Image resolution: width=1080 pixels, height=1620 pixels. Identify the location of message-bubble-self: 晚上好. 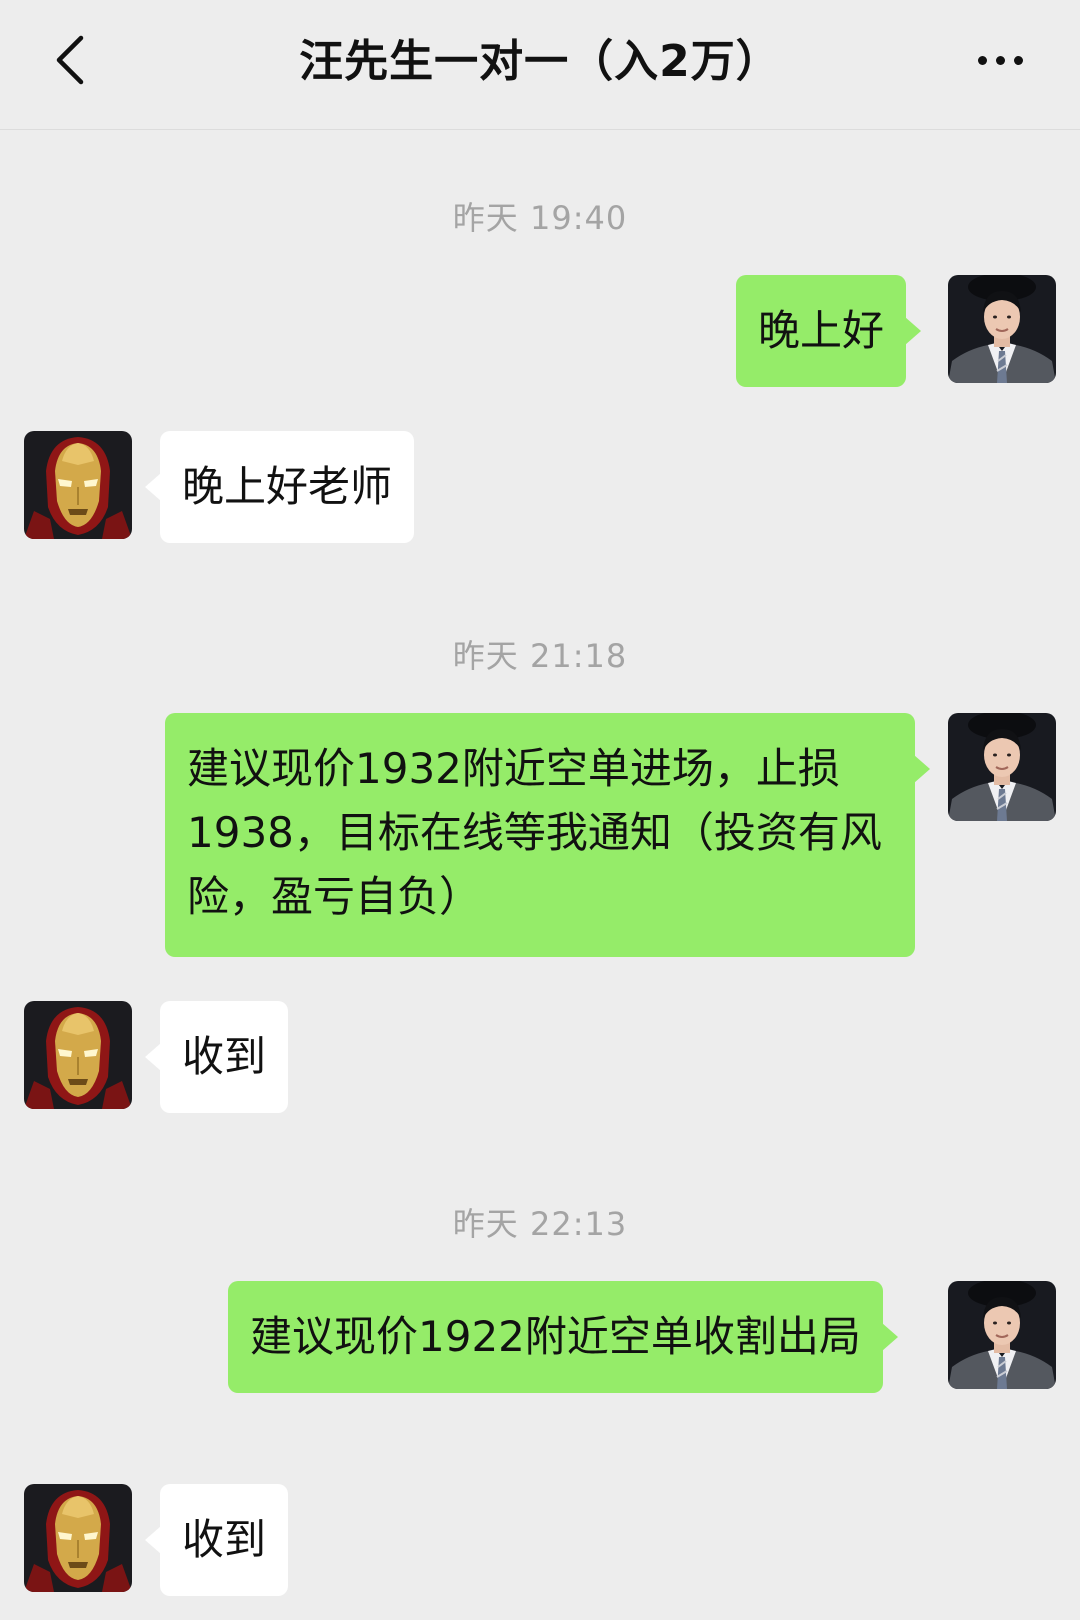
(829, 331).